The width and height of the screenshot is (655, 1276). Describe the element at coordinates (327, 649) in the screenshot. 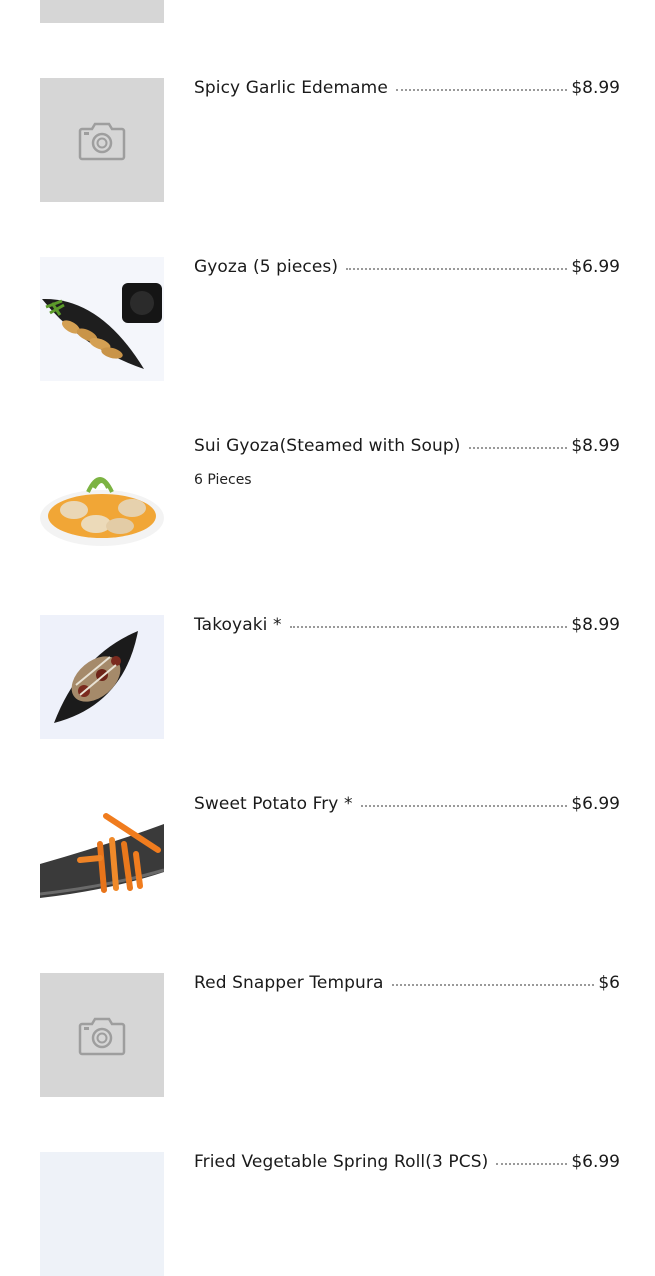

I see `menu-item: Takoyaki * $8.99` at that location.